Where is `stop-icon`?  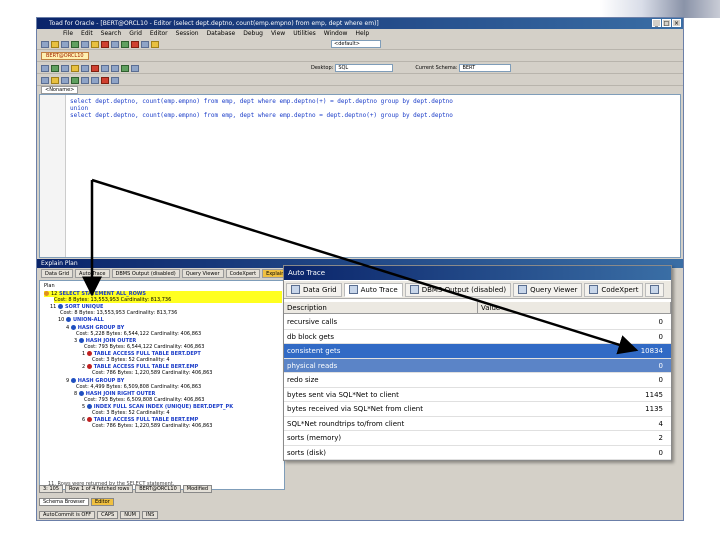
stop-icon is located at coordinates (95, 68).